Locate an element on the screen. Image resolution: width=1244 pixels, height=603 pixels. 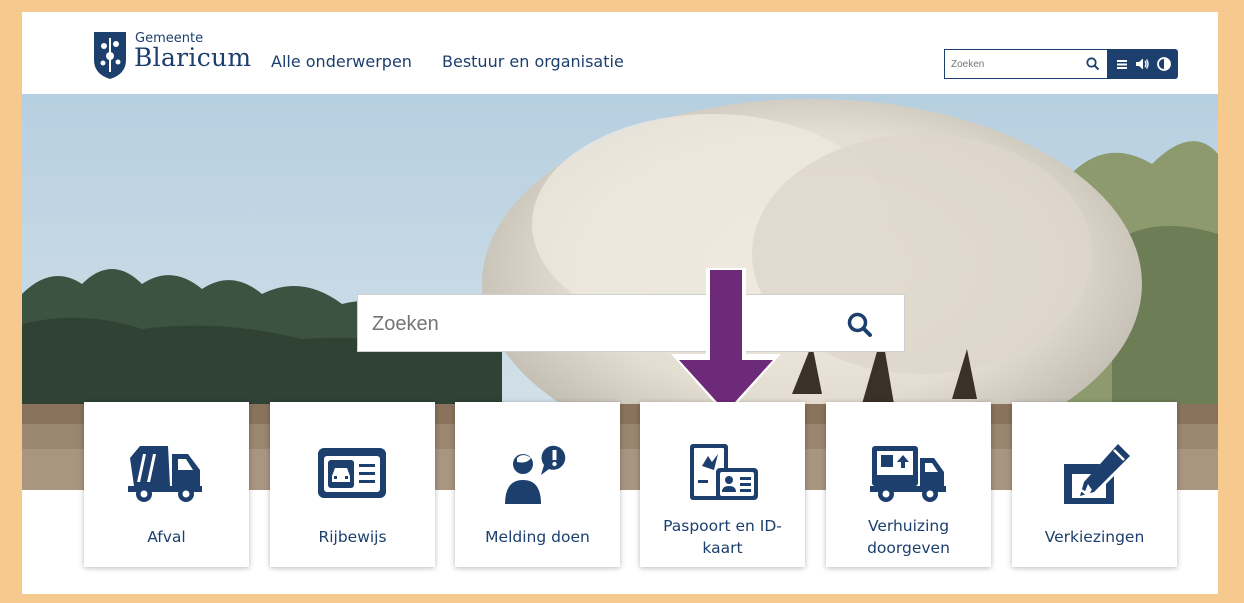
down-arrow-icon is located at coordinates (726, 342).